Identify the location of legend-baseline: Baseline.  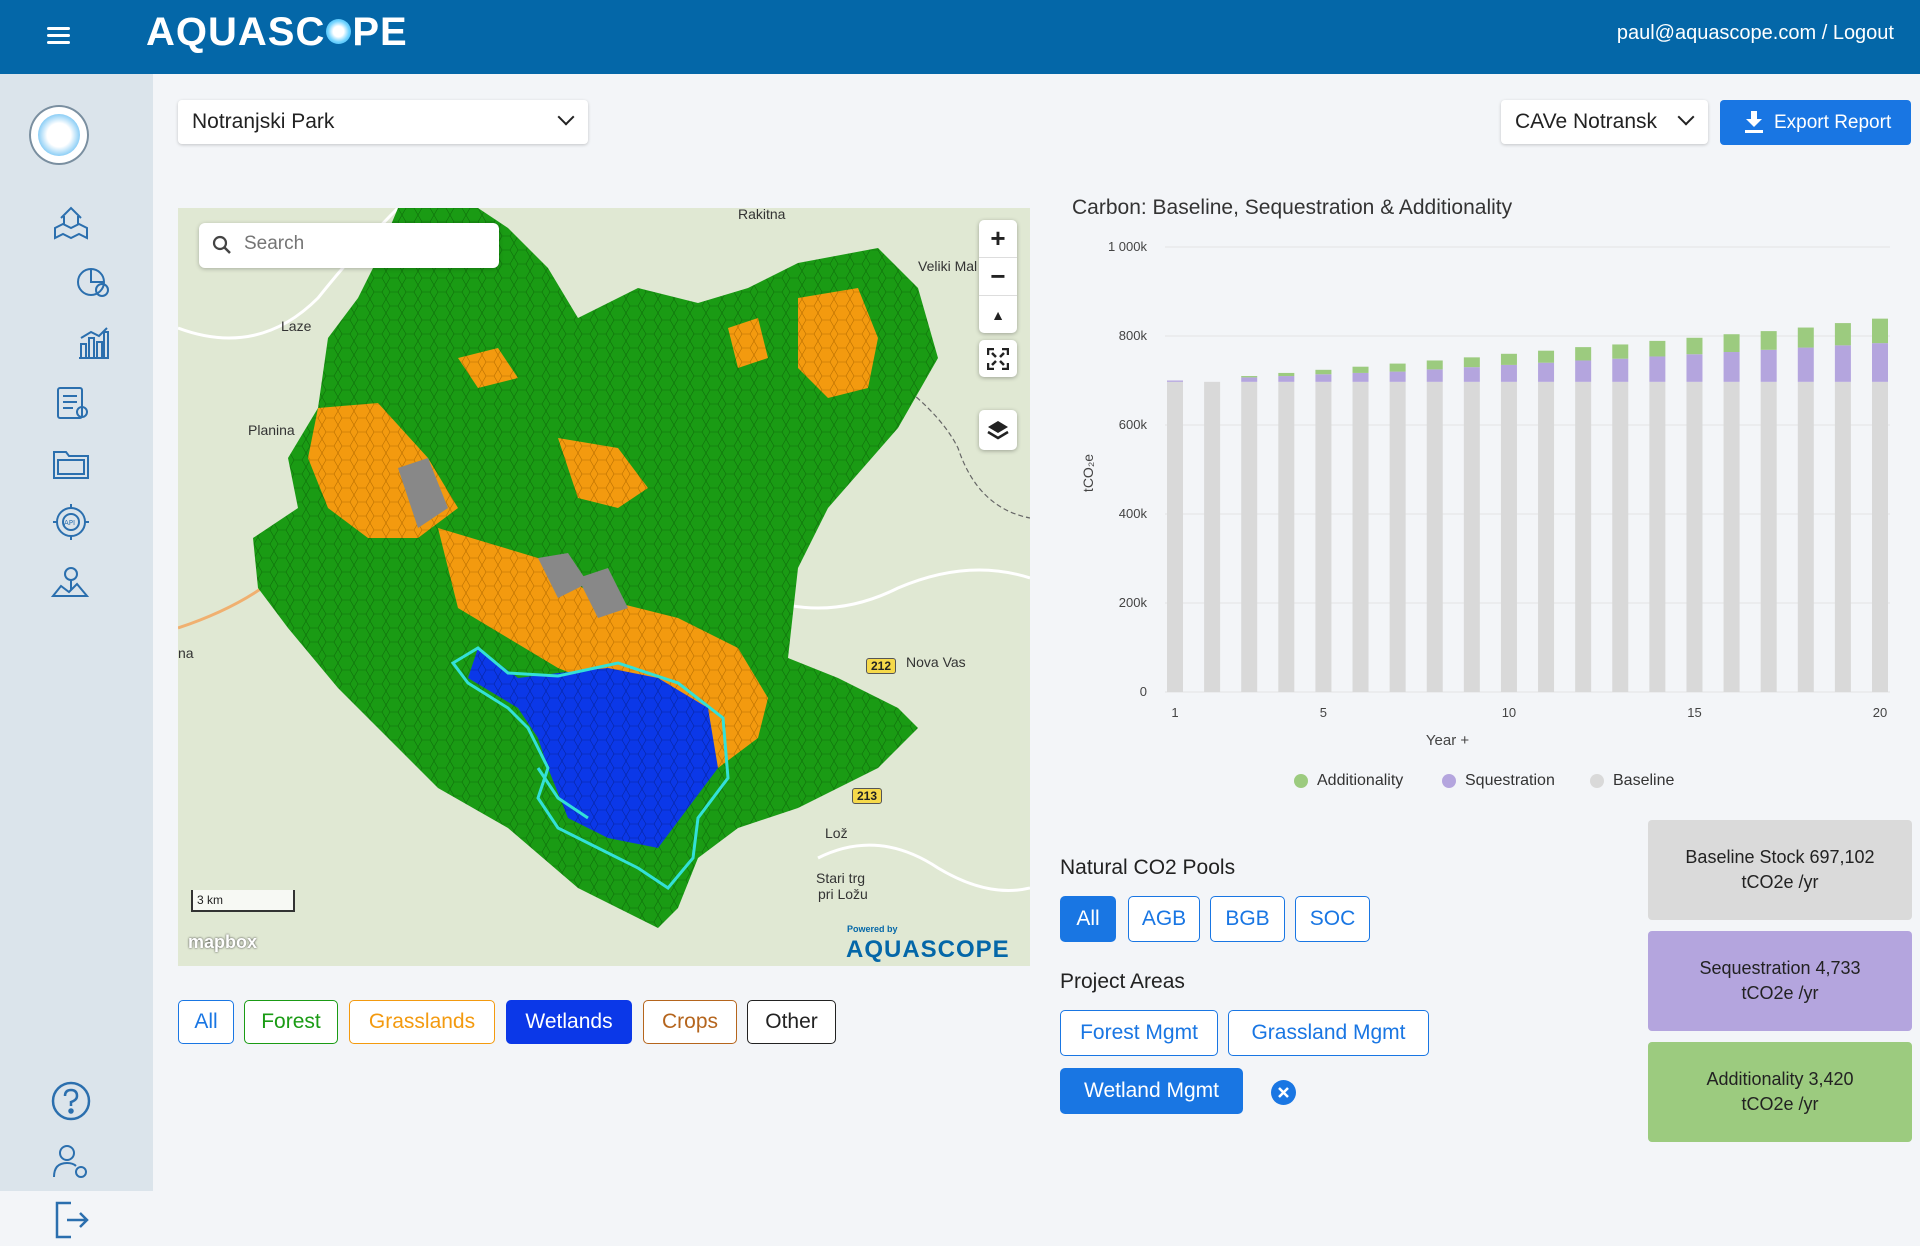
(1632, 781).